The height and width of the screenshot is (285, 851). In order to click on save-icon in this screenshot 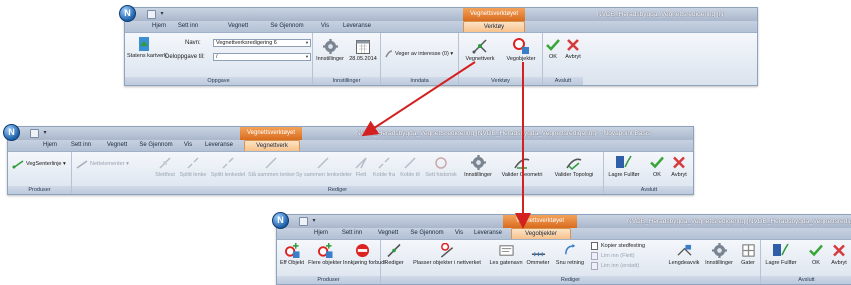, I will do `click(781, 249)`.